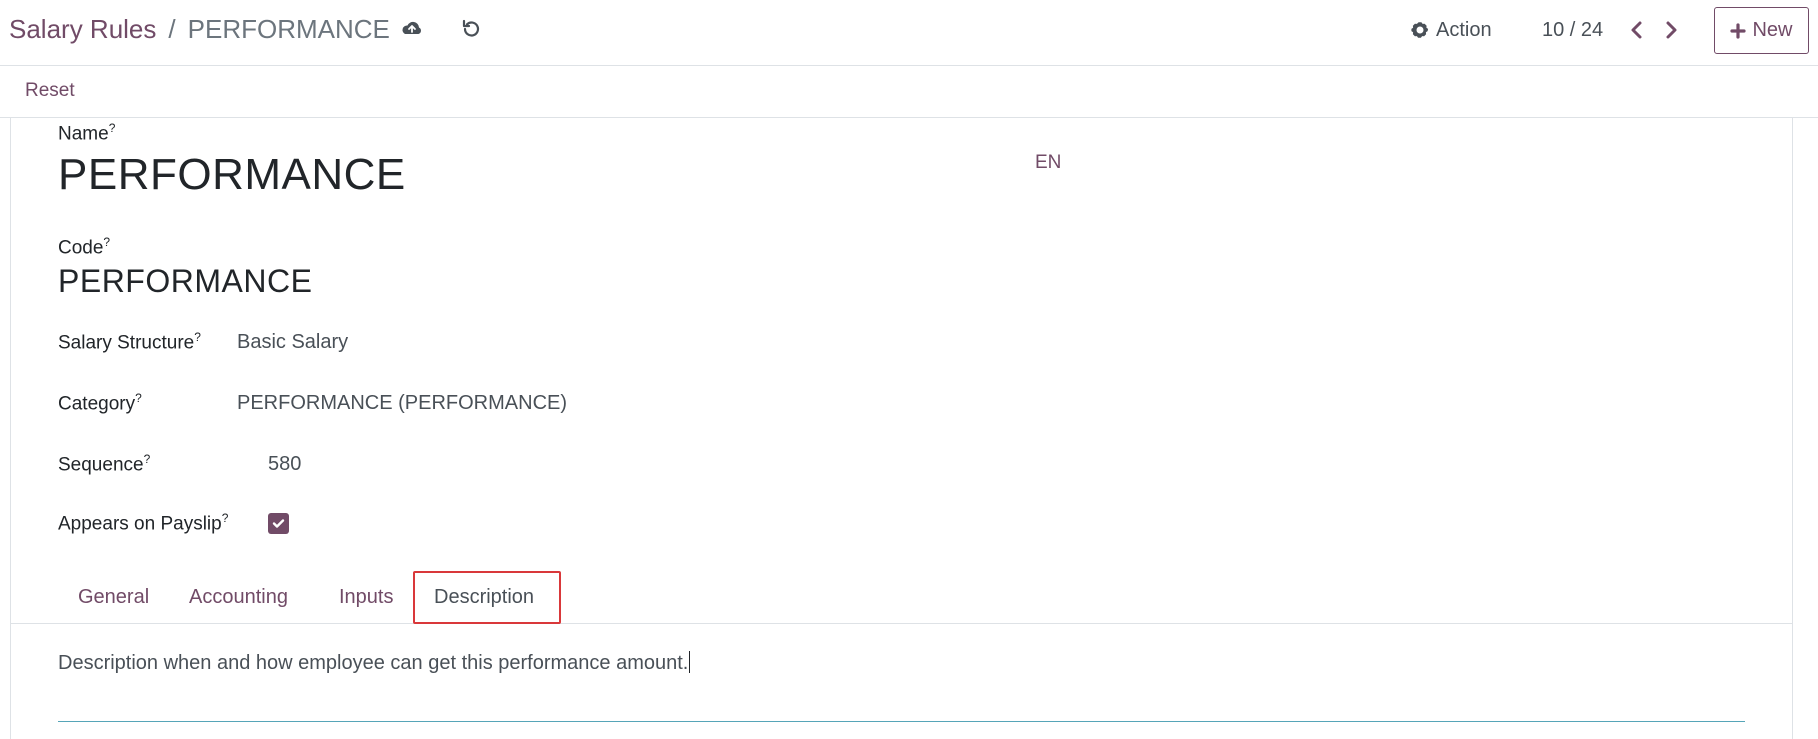  Describe the element at coordinates (1572, 30) in the screenshot. I see `pager-counter: 10 / 24` at that location.